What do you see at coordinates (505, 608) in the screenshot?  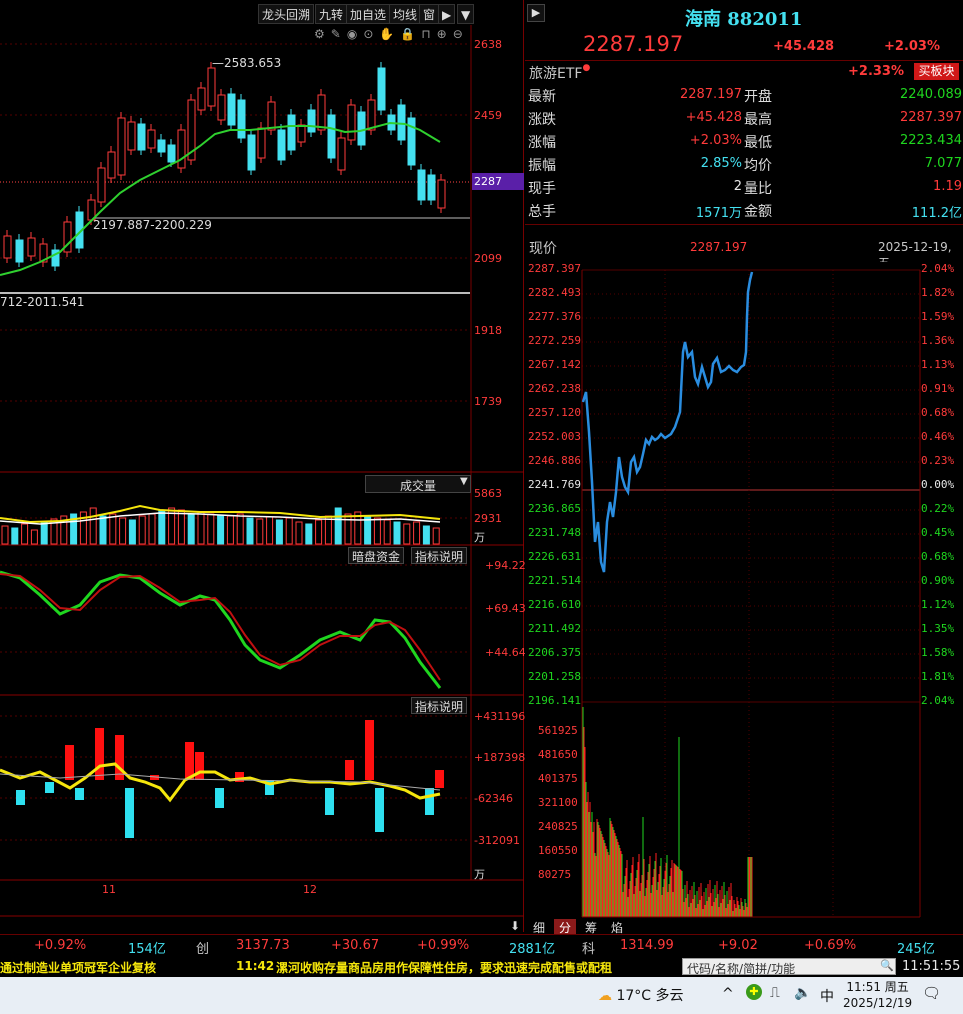 I see `dark-axis-1: +69.43` at bounding box center [505, 608].